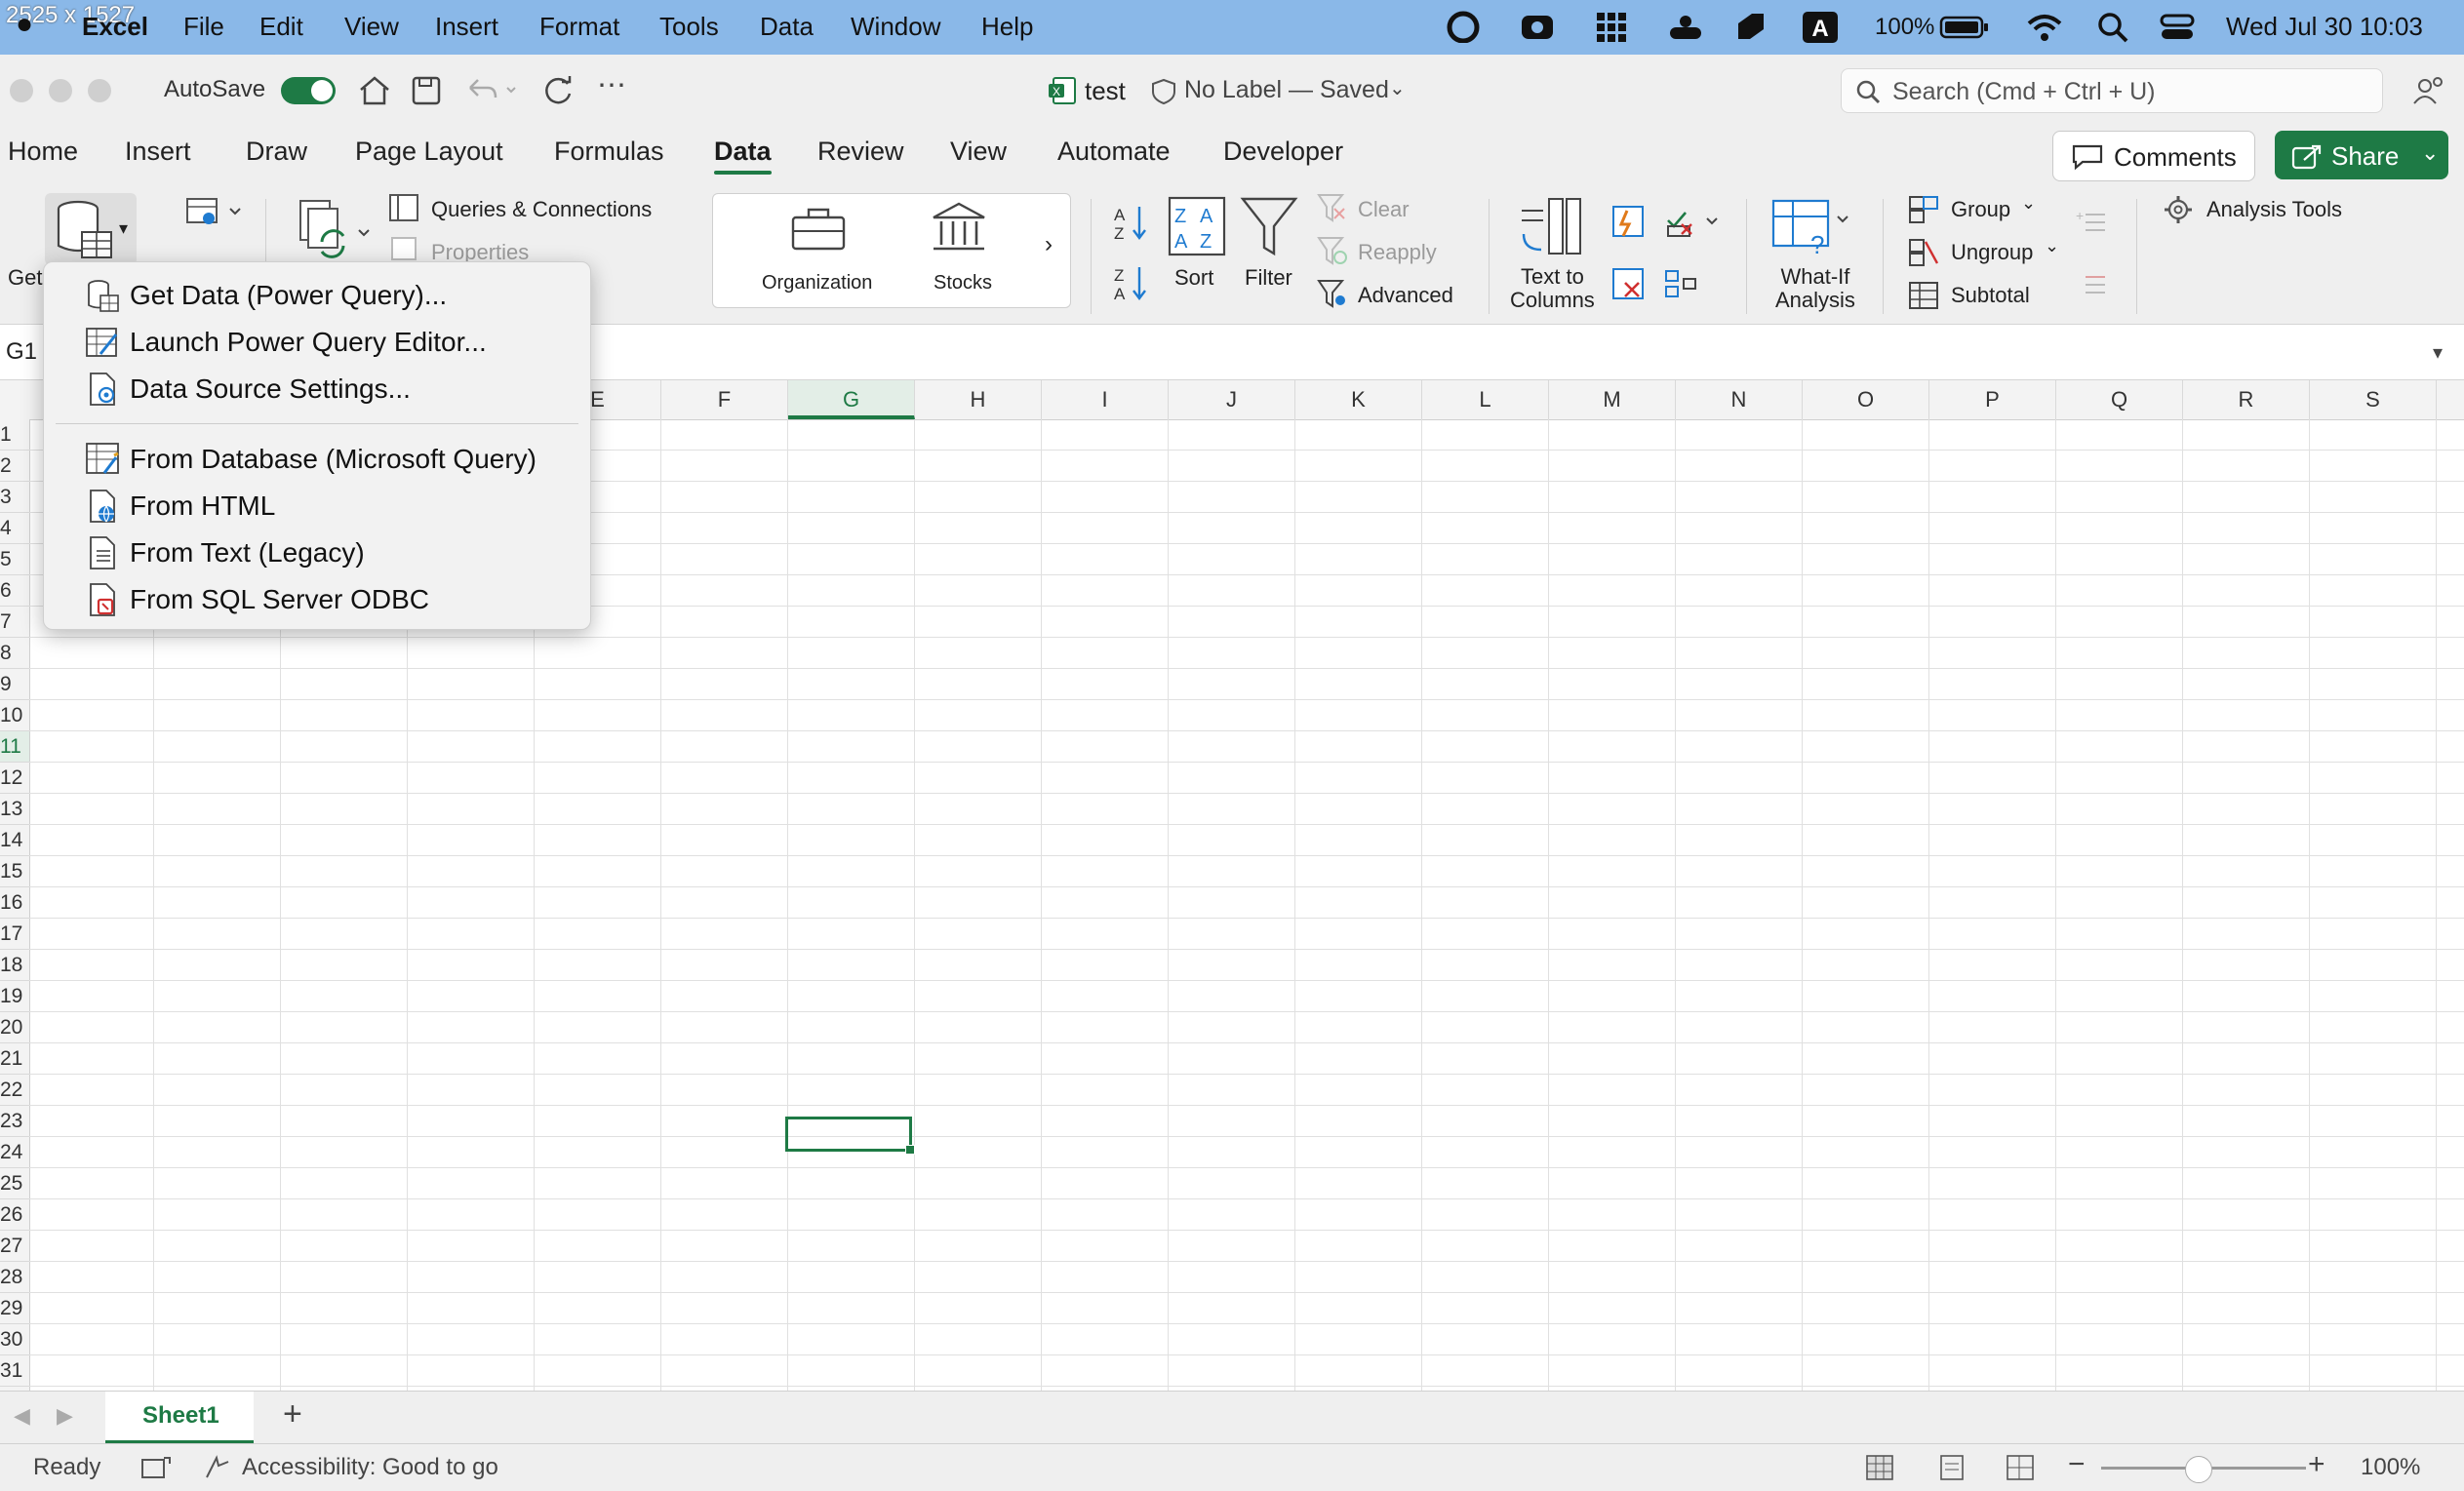 The width and height of the screenshot is (2464, 1491). Describe the element at coordinates (99, 90) in the screenshot. I see `zoom-window-button` at that location.